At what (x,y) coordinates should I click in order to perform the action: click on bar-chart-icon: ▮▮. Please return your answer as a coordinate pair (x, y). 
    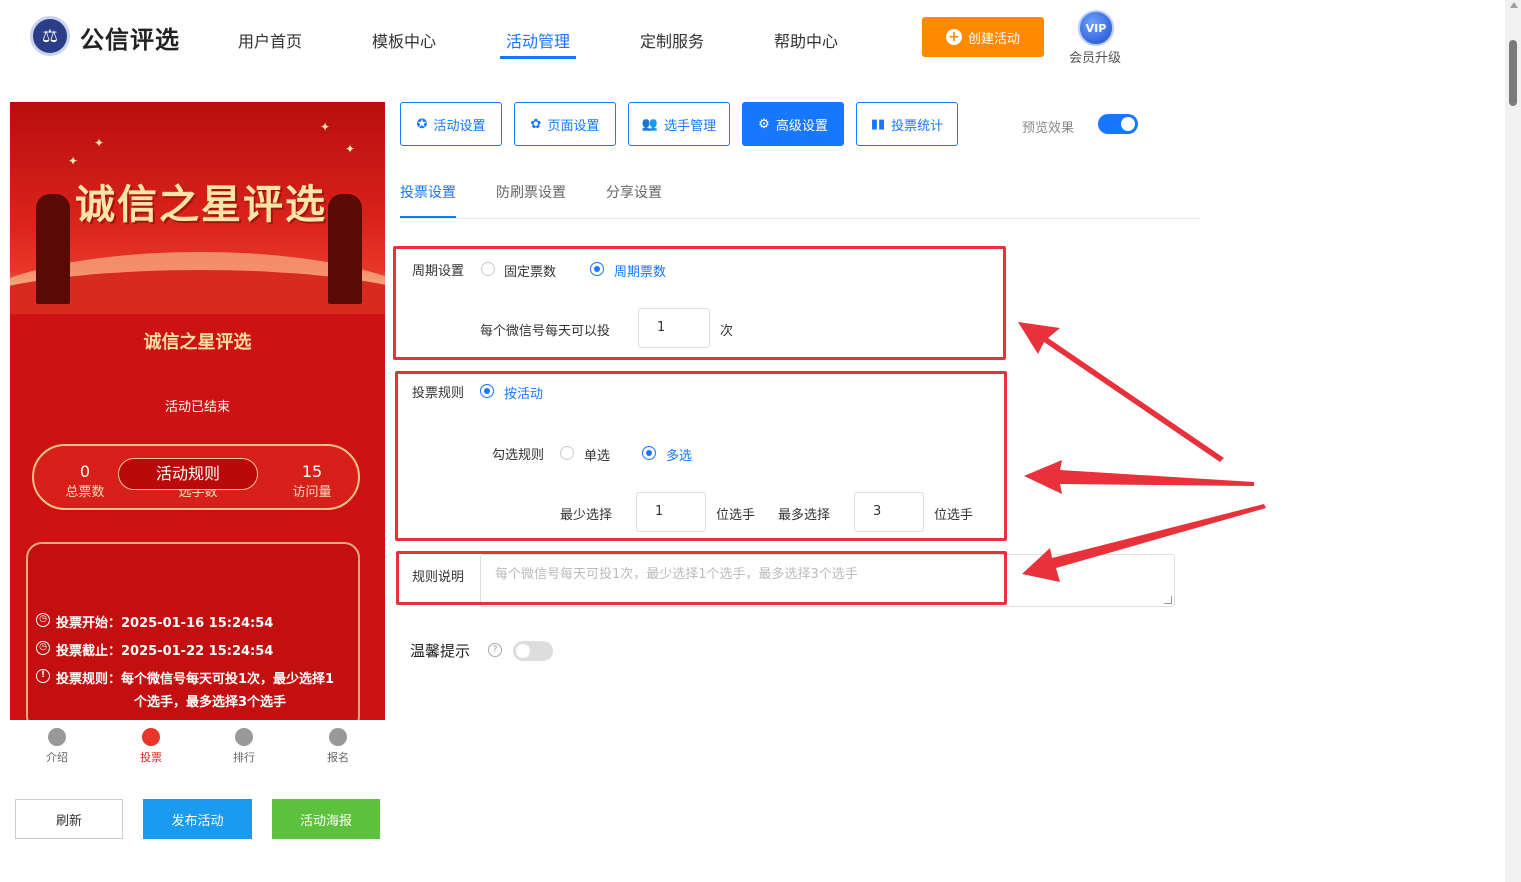
    Looking at the image, I should click on (878, 124).